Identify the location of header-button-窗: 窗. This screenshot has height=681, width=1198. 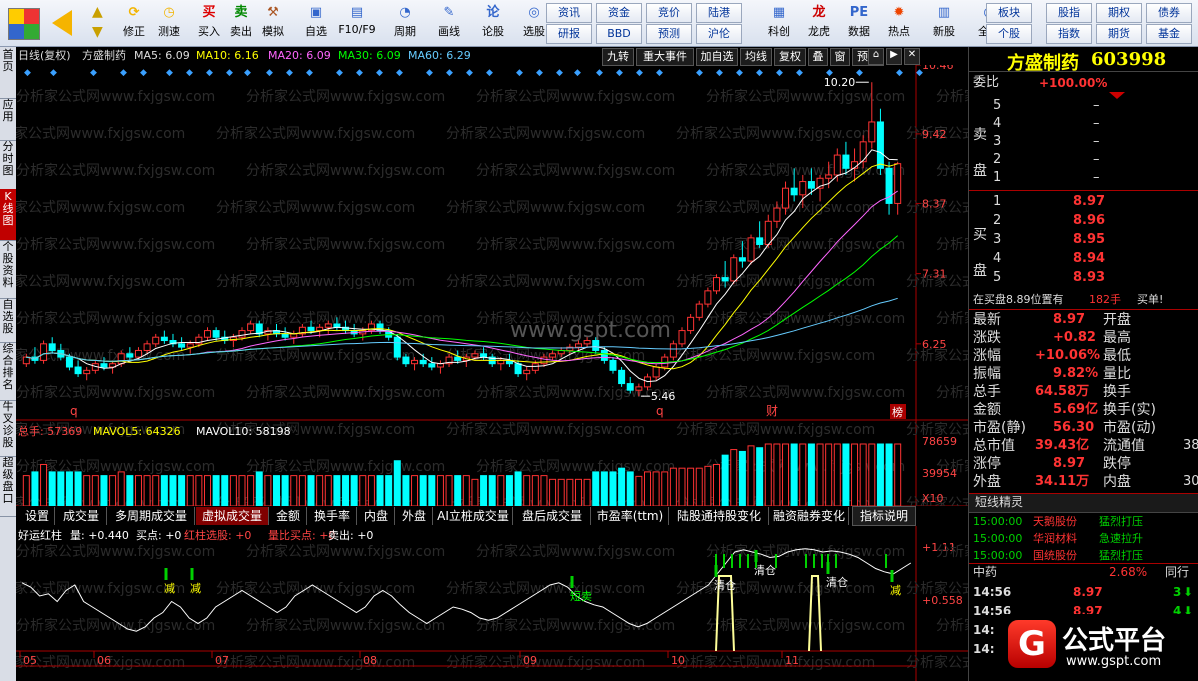
(840, 57).